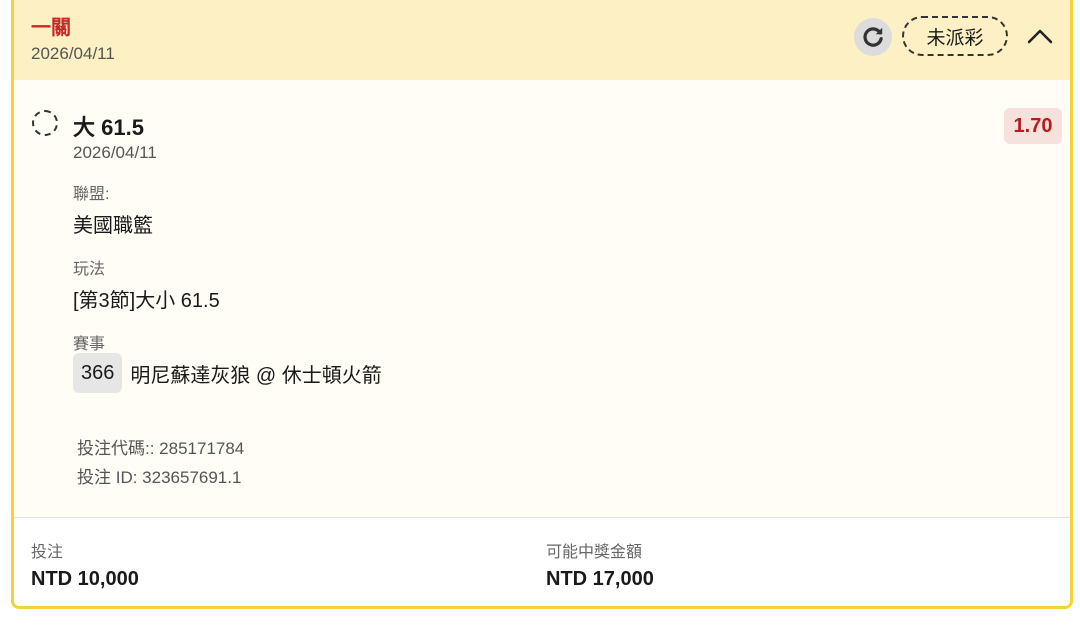 Image resolution: width=1080 pixels, height=625 pixels. I want to click on collapse-button, so click(1040, 36).